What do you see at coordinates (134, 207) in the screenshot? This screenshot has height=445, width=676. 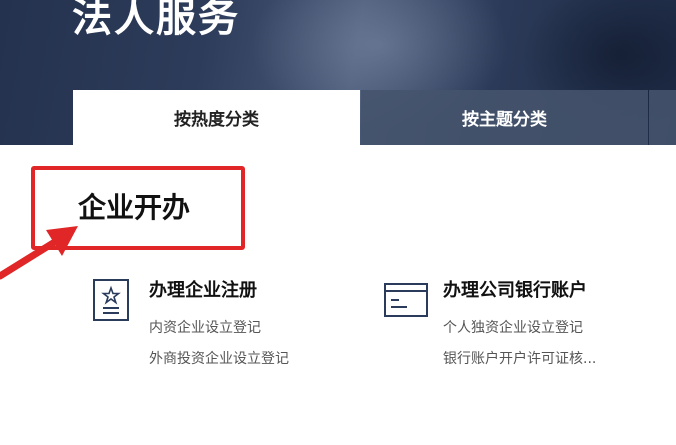 I see `section-title: 企业开办` at bounding box center [134, 207].